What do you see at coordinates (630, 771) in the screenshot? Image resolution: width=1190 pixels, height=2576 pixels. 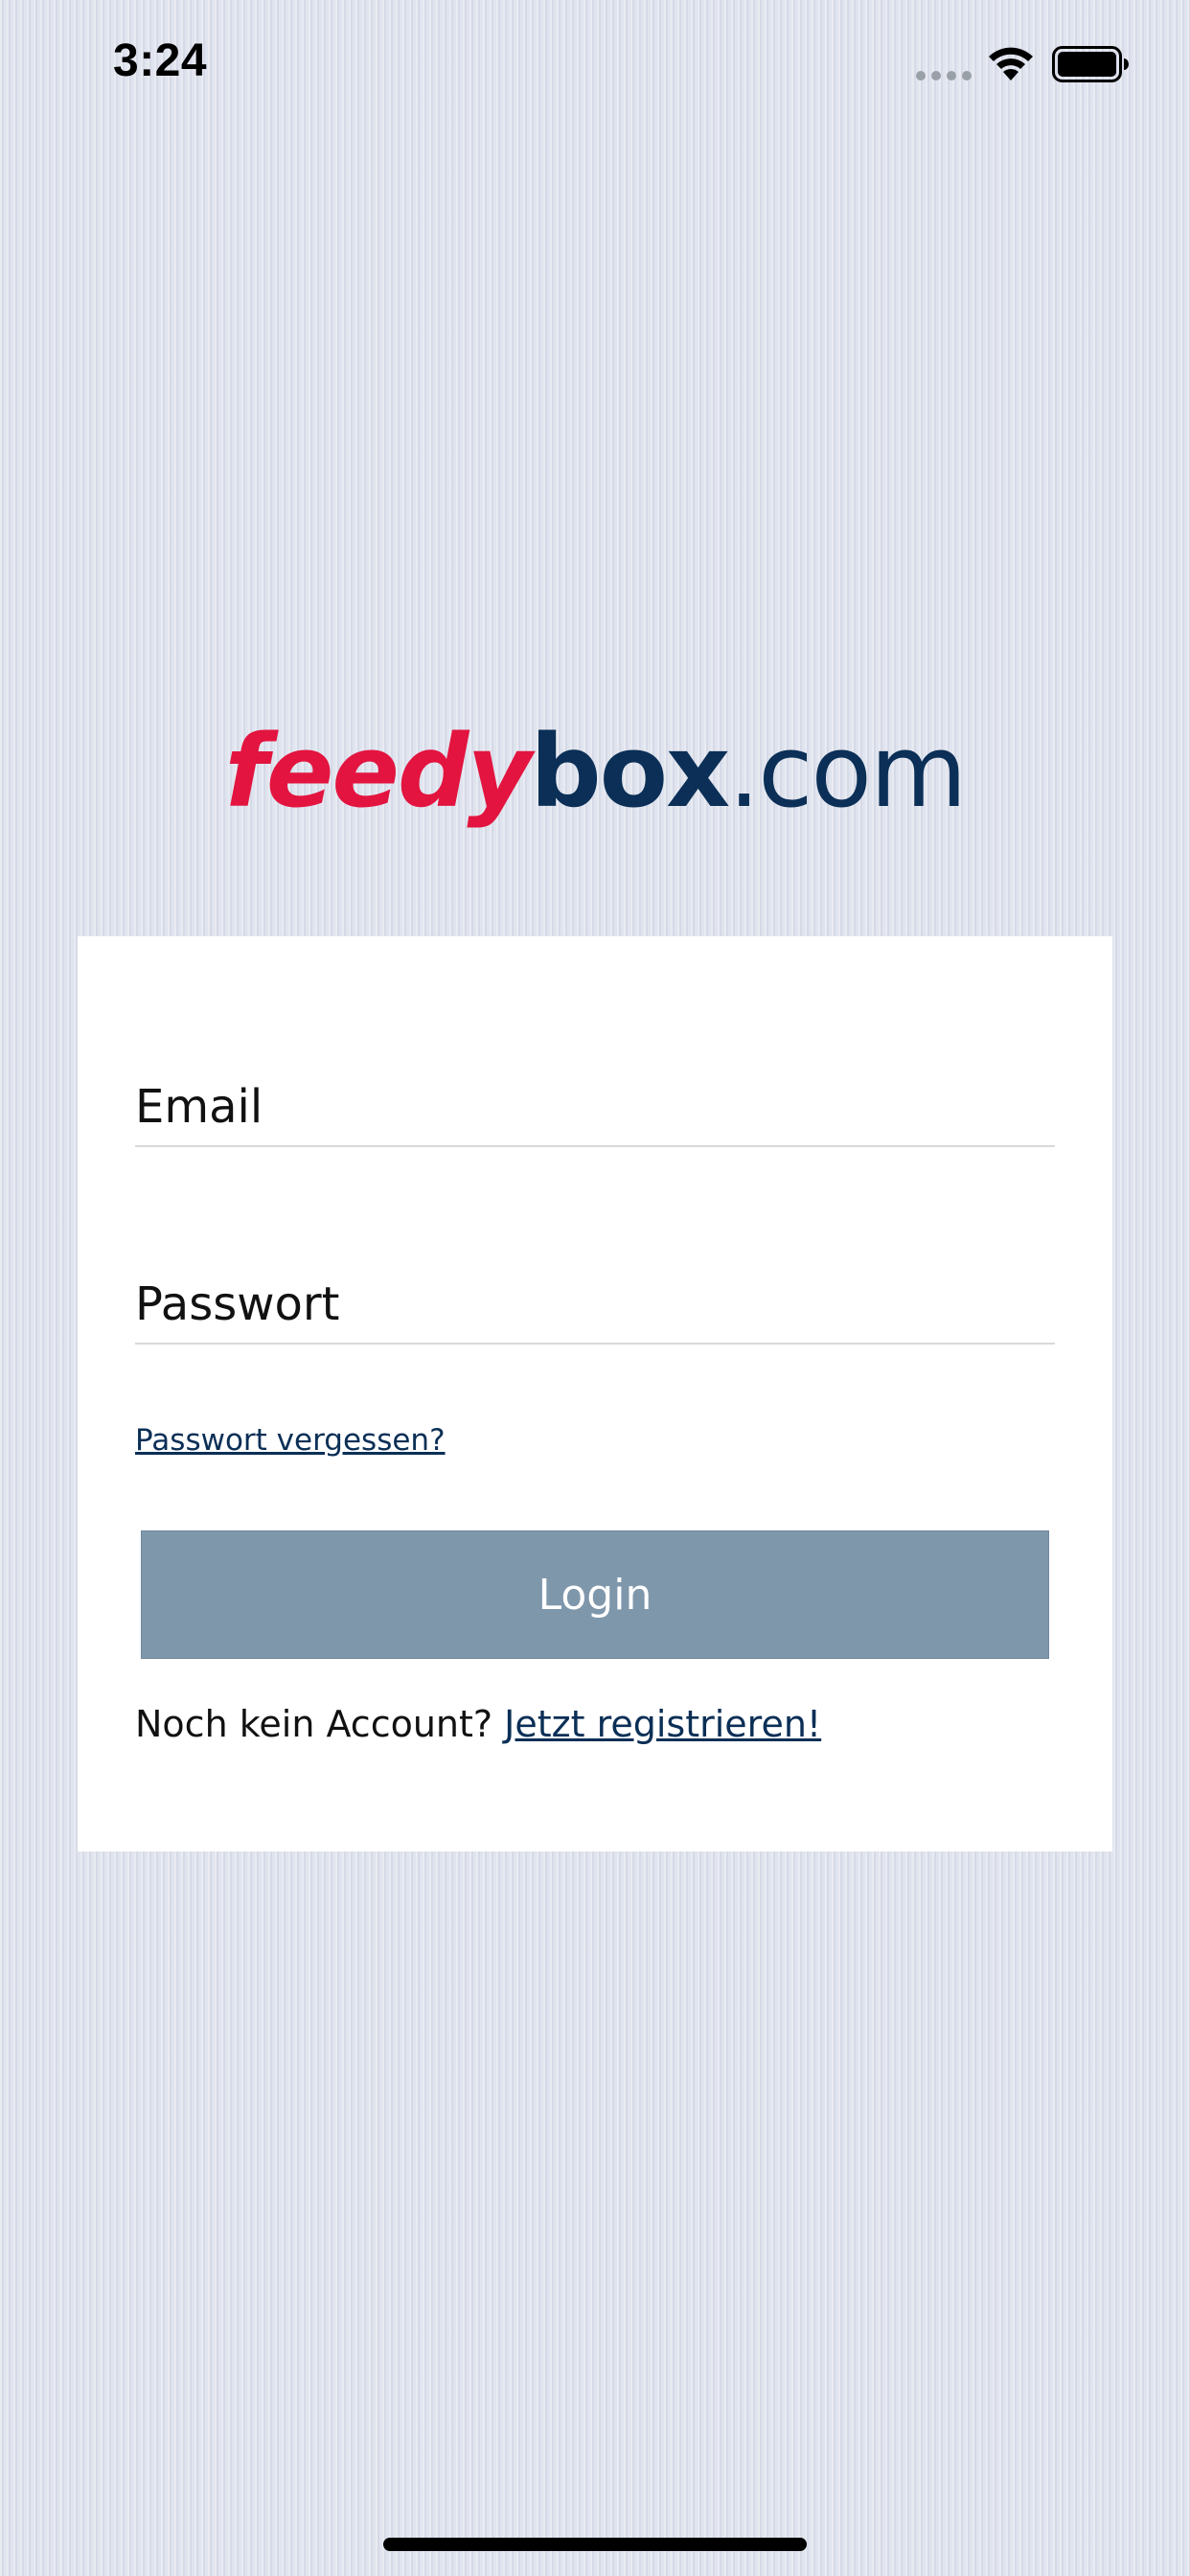 I see `logo-text-box: box` at bounding box center [630, 771].